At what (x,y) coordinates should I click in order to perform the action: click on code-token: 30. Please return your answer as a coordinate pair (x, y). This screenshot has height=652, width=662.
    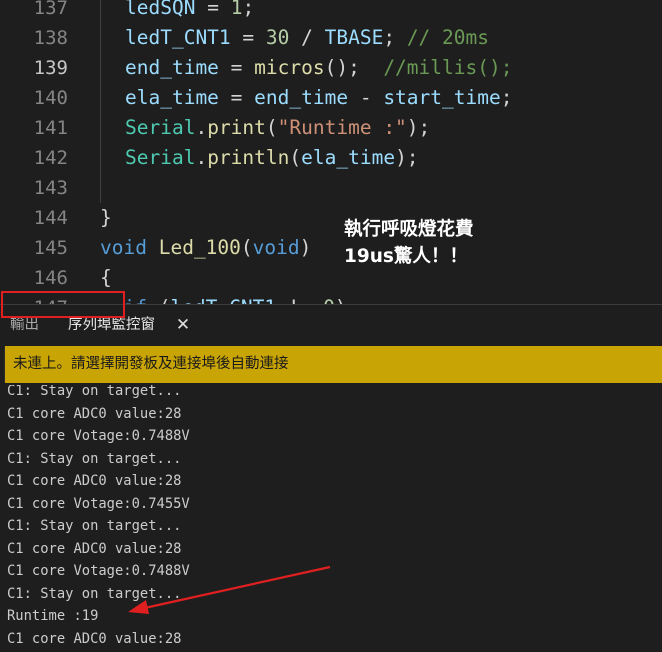
    Looking at the image, I should click on (277, 37).